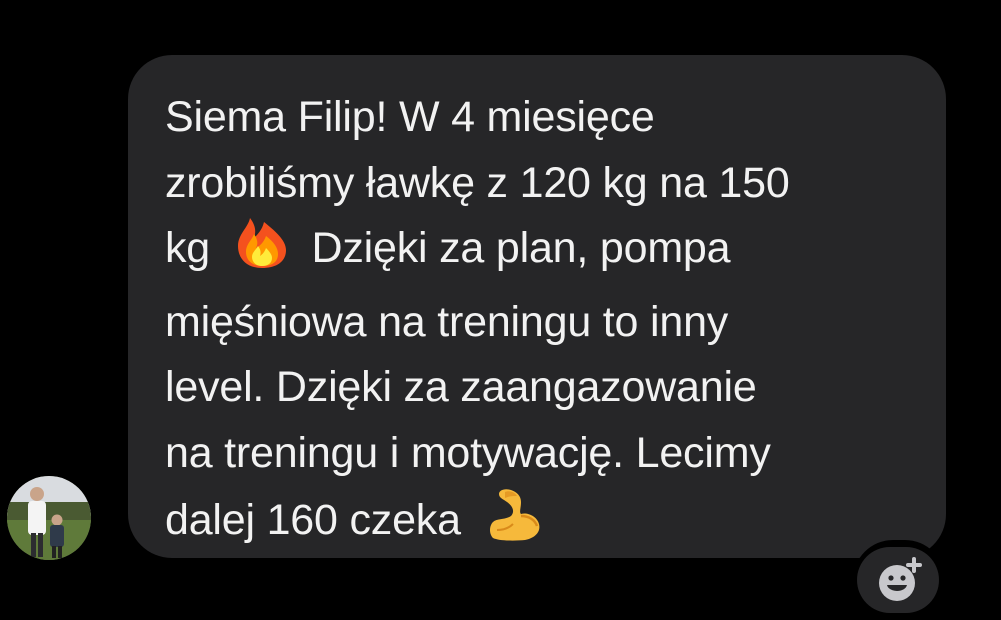  I want to click on message-text: na treningu i motywację. Lecimy, so click(468, 452).